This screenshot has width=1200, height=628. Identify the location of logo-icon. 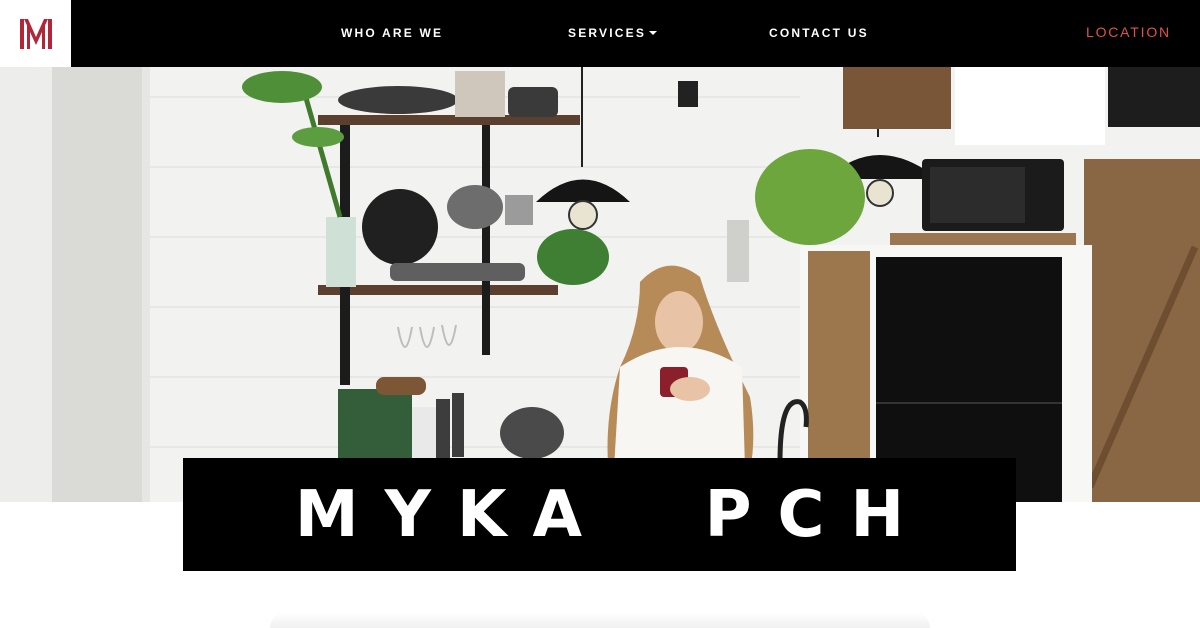
(35, 33).